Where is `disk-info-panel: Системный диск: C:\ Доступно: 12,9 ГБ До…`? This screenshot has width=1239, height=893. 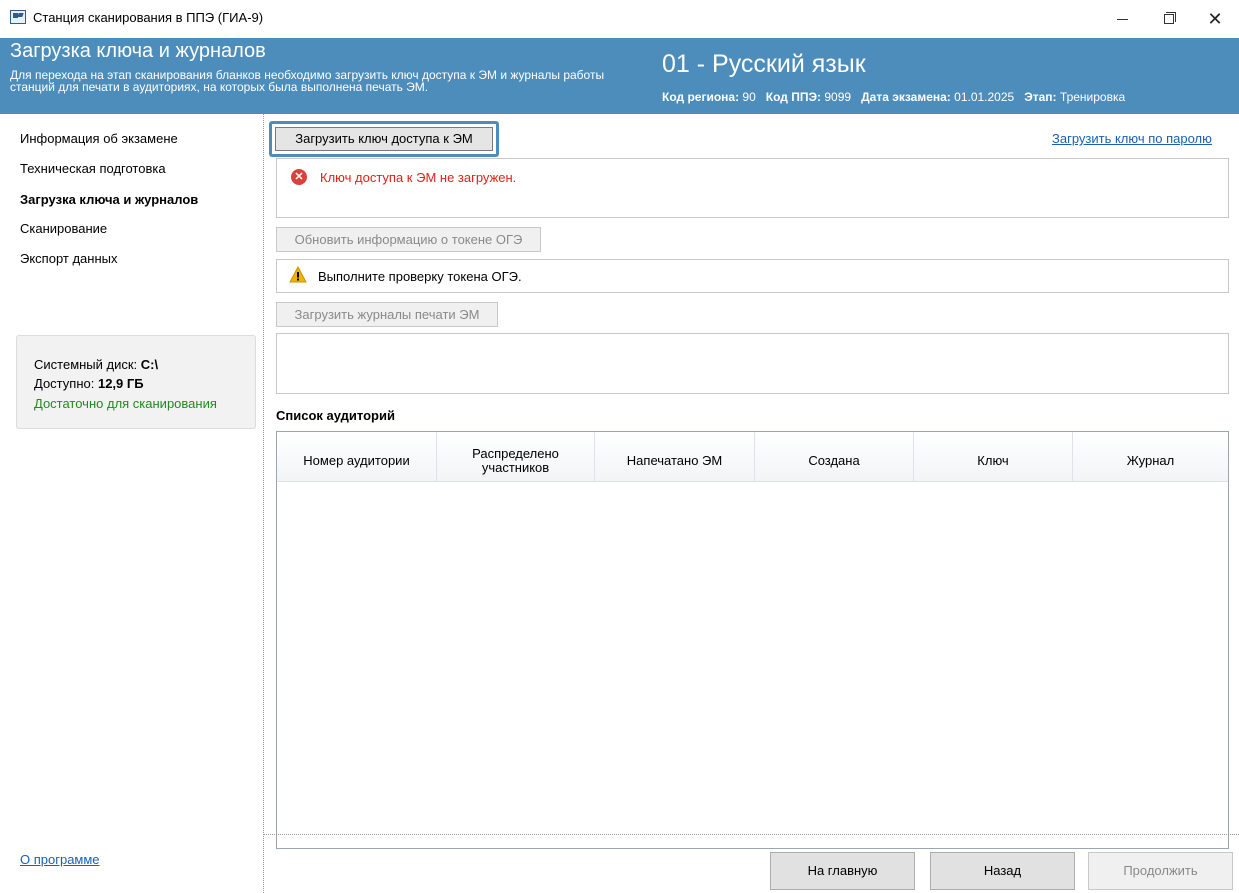 disk-info-panel: Системный диск: C:\ Доступно: 12,9 ГБ До… is located at coordinates (136, 382).